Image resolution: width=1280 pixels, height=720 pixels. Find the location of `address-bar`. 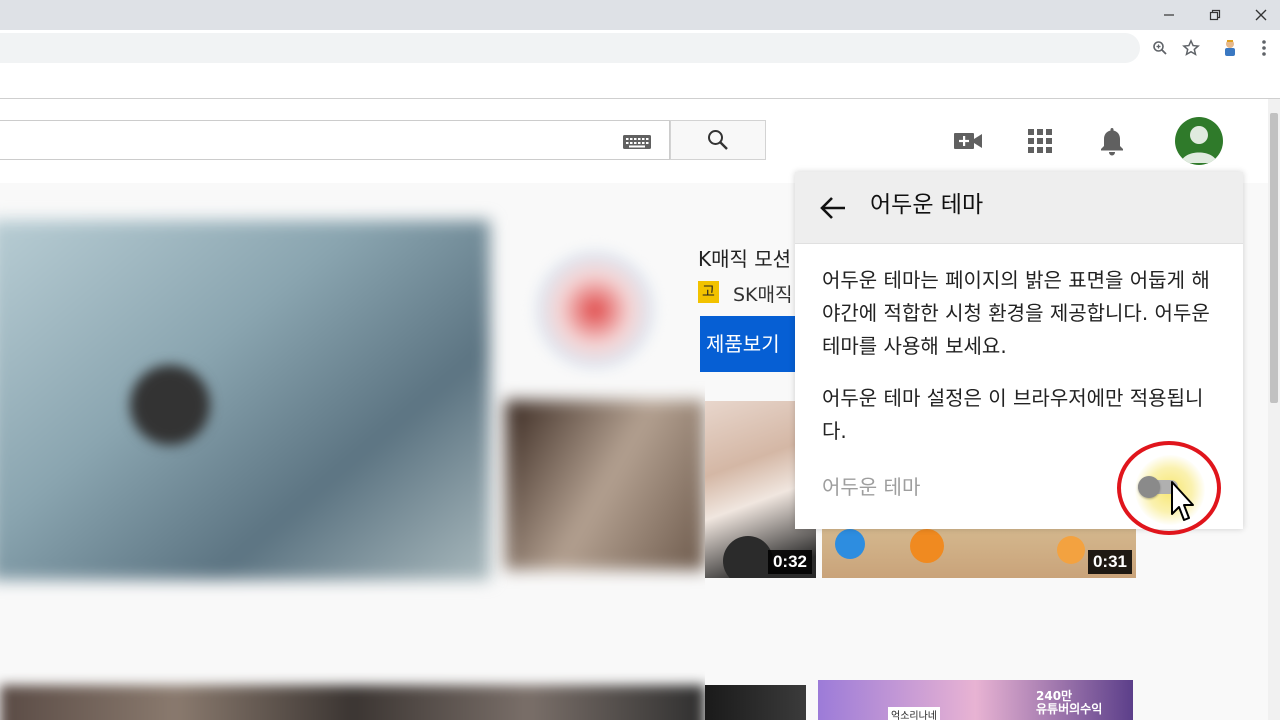

address-bar is located at coordinates (570, 48).